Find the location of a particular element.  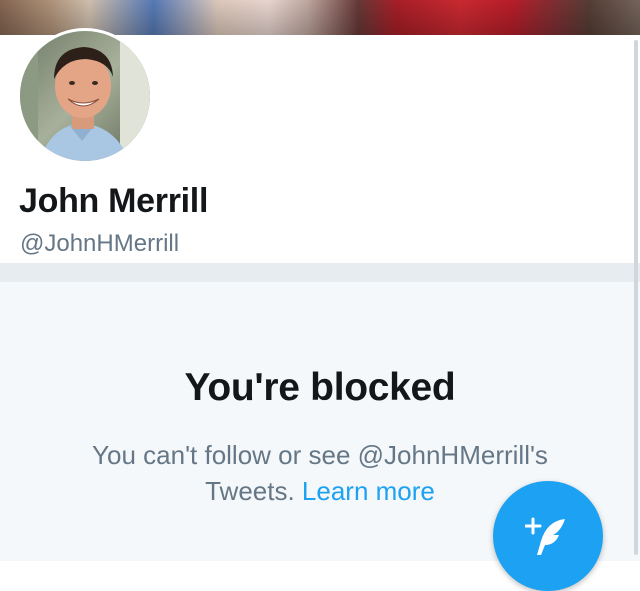

blocked-title: You're blocked is located at coordinates (320, 387).